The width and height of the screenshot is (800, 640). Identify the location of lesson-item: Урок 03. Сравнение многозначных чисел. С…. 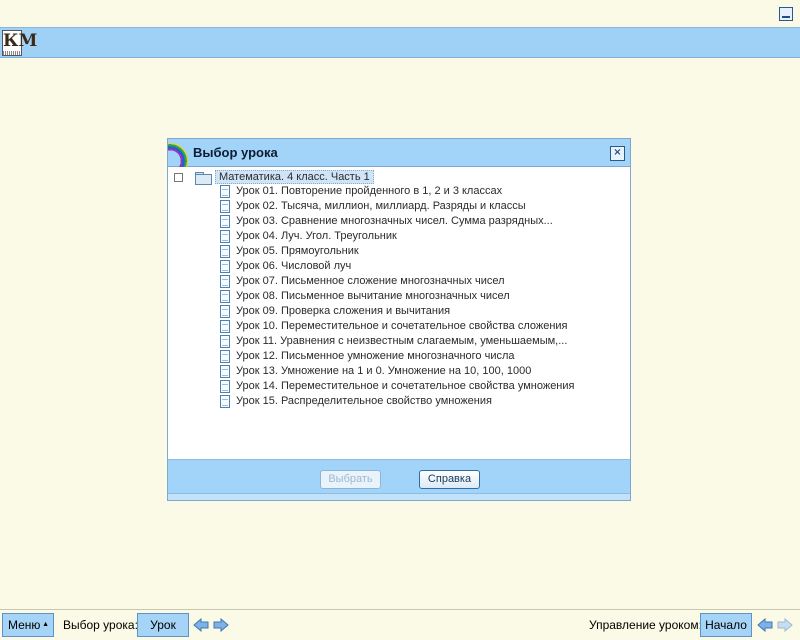
(420, 221).